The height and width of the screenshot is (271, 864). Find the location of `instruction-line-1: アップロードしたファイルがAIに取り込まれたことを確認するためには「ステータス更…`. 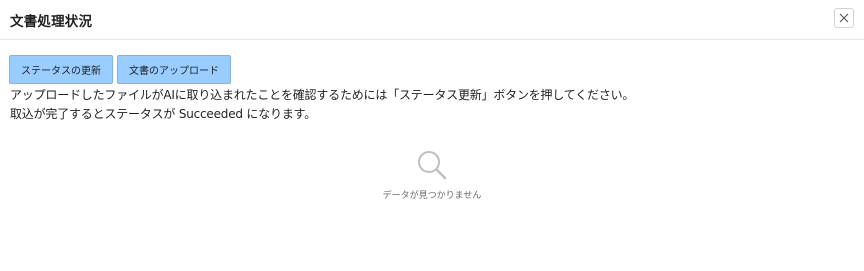

instruction-line-1: アップロードしたファイルがAIに取り込まれたことを確認するためには「ステータス更… is located at coordinates (322, 95).